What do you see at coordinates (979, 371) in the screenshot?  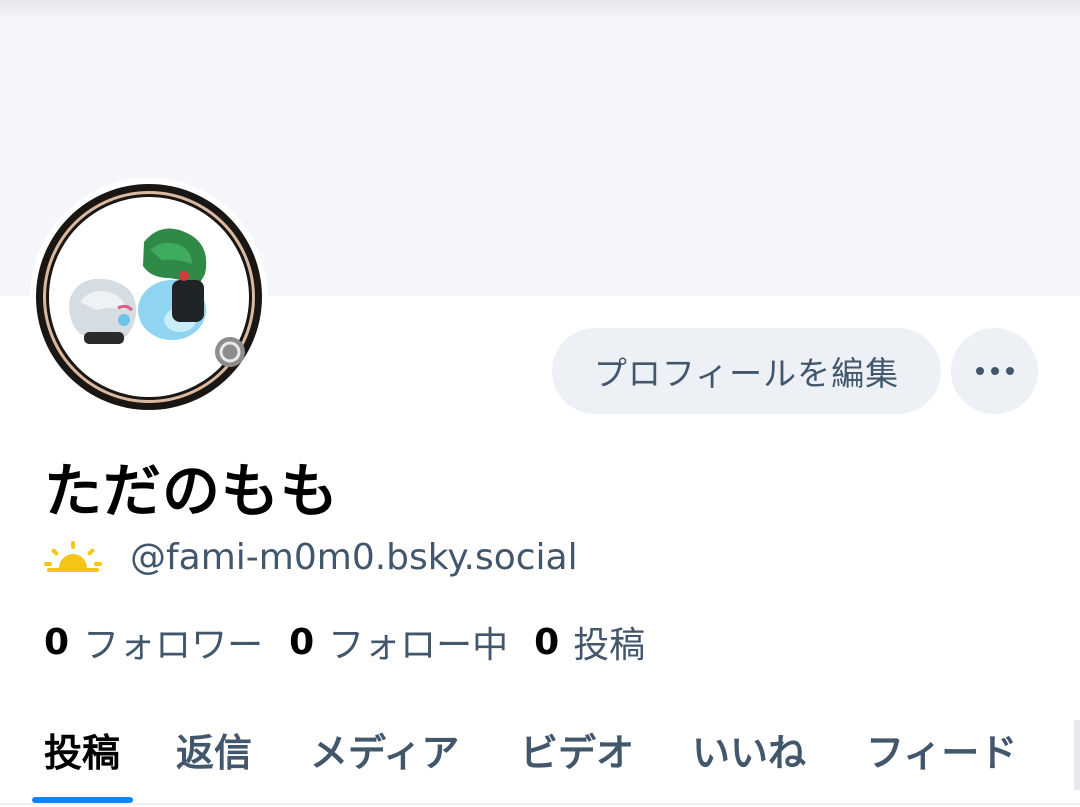 I see `ellipsis-icon` at bounding box center [979, 371].